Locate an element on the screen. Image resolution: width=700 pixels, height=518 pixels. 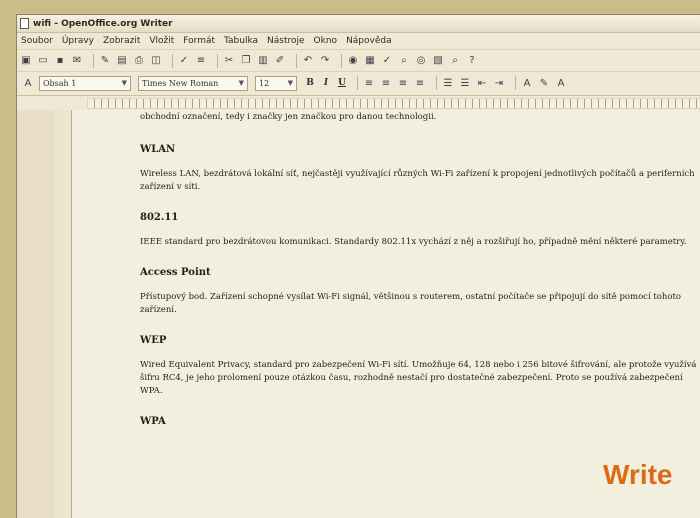
title-bar: wifi - OpenOffice.org Writer is located at coordinates (358, 24).